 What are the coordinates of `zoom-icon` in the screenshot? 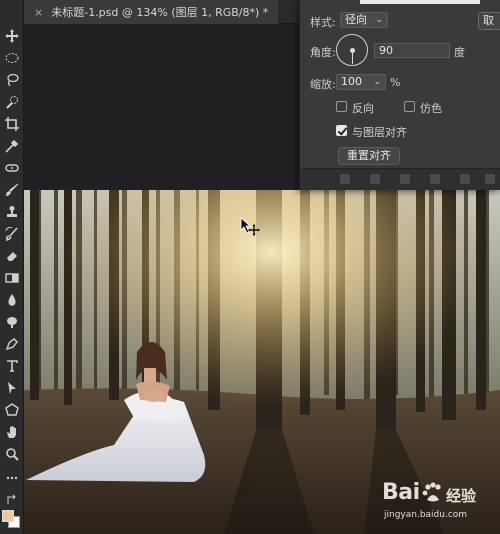 It's located at (12, 454).